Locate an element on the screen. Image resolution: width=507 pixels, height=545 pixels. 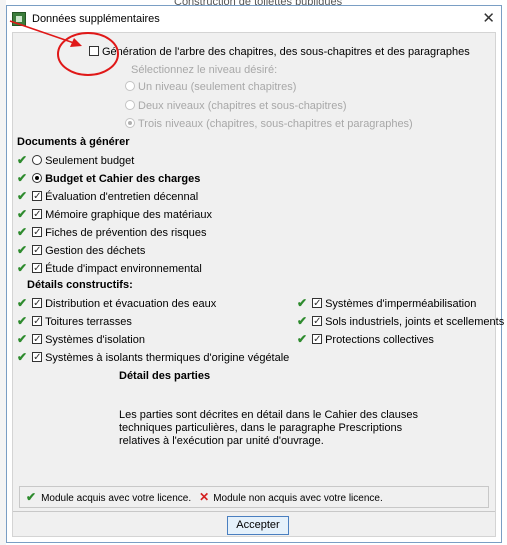
accept-button: Accepter is located at coordinates (258, 525).